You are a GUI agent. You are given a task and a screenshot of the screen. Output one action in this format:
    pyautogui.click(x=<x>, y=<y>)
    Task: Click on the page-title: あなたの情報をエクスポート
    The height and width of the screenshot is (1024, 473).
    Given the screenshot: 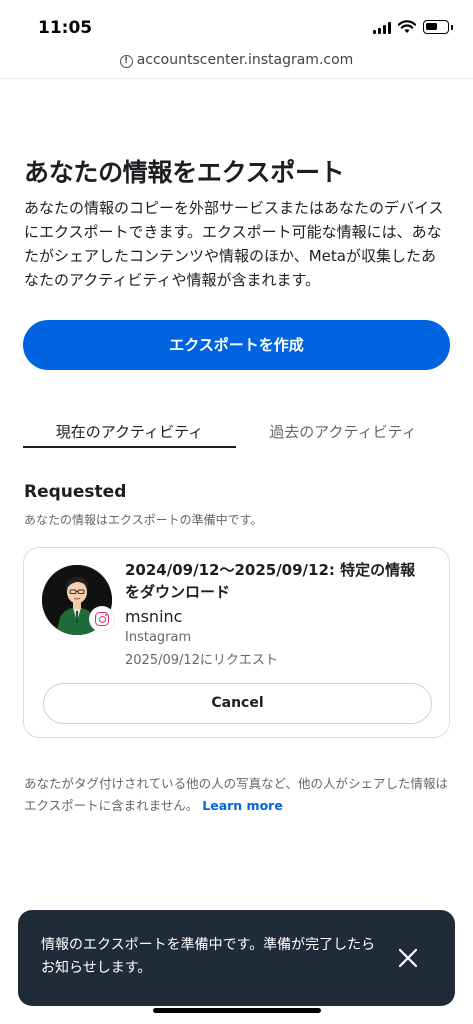 What is the action you would take?
    pyautogui.click(x=184, y=172)
    